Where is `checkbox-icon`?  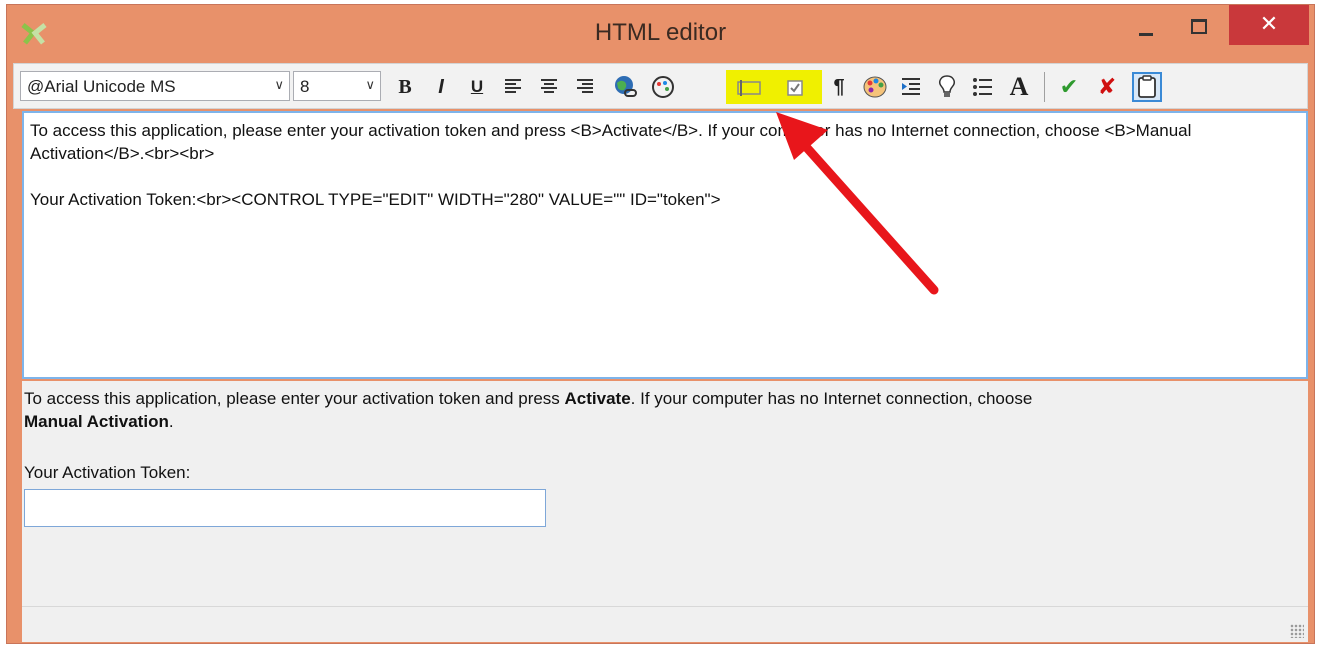 checkbox-icon is located at coordinates (795, 88).